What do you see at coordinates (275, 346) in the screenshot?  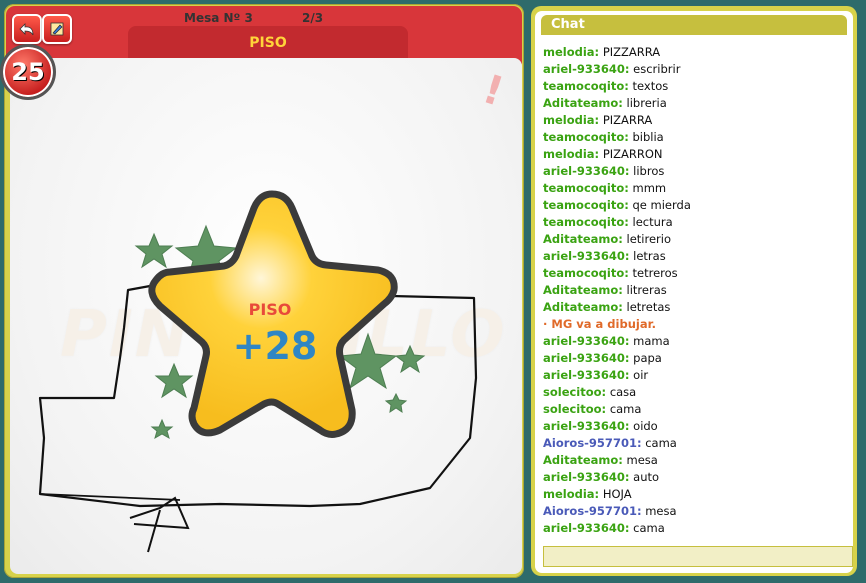 I see `result-points: +28` at bounding box center [275, 346].